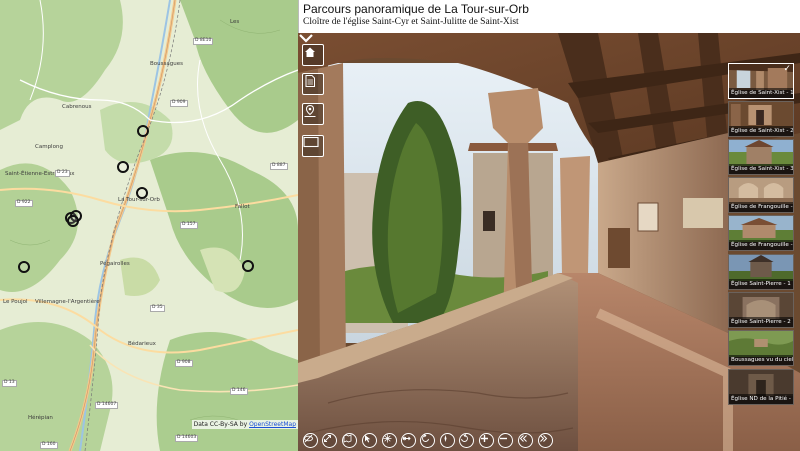  What do you see at coordinates (77, 107) in the screenshot?
I see `map-place-label: Cabrenous` at bounding box center [77, 107].